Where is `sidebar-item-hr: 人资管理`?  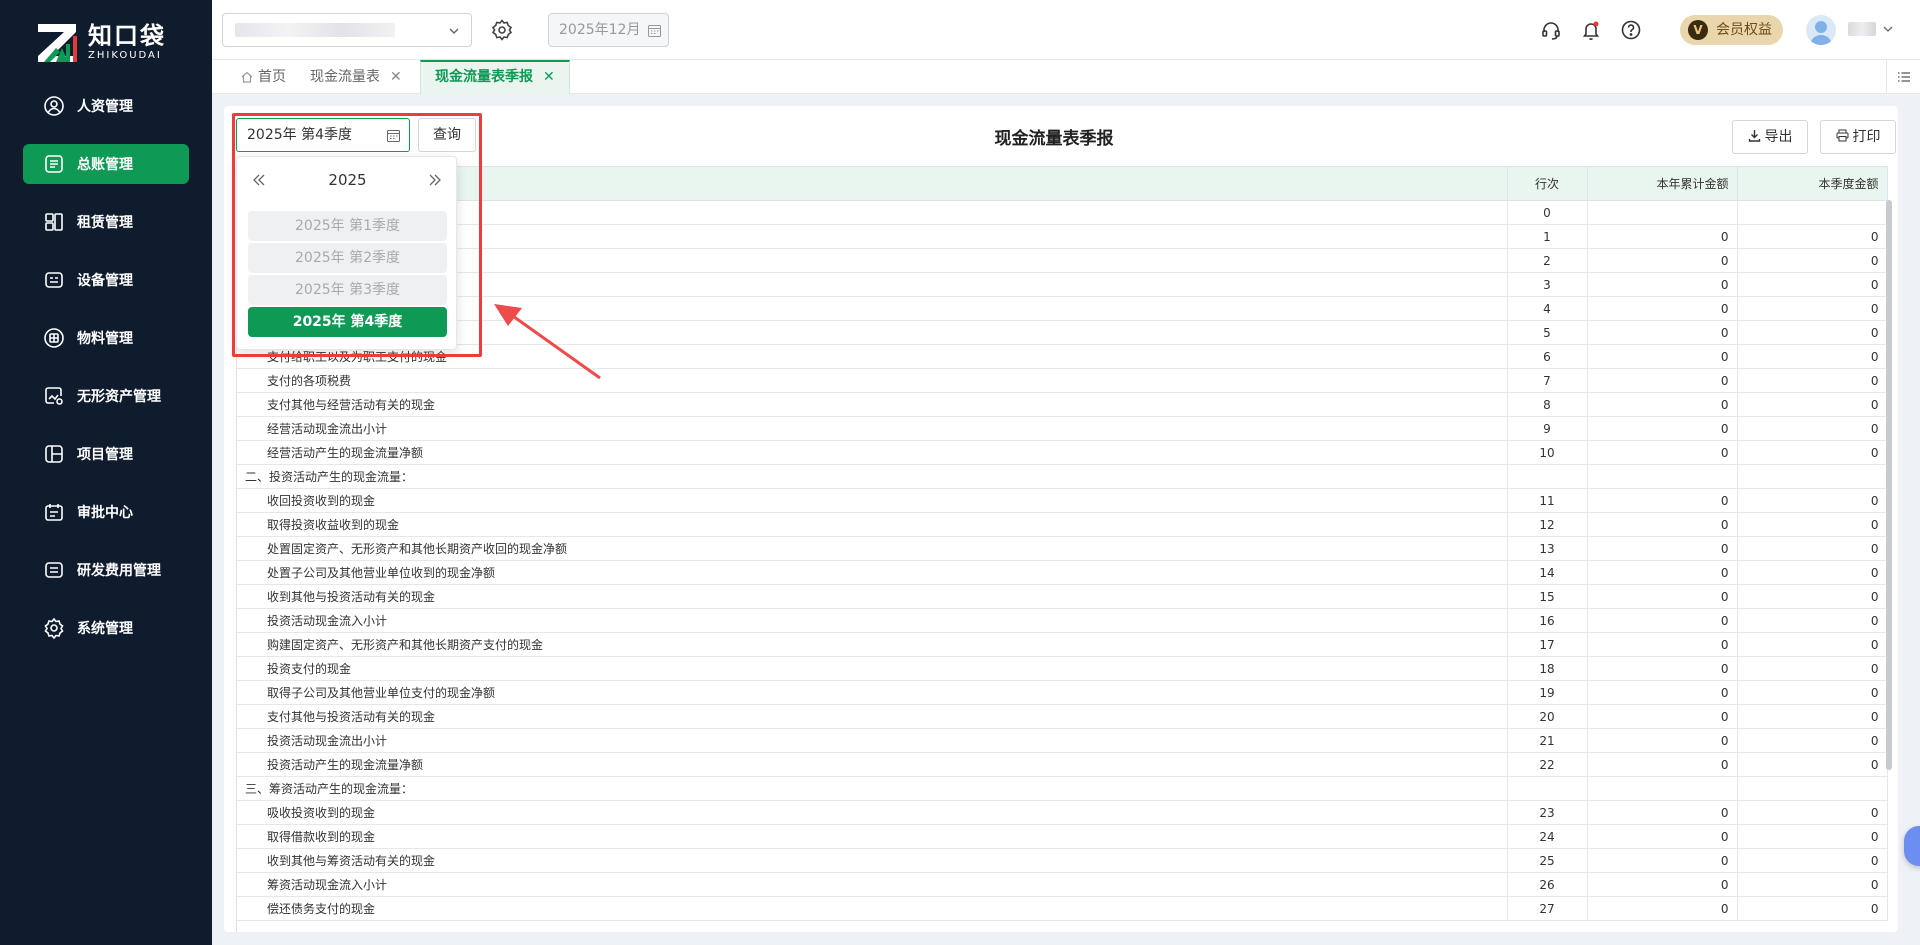 sidebar-item-hr: 人资管理 is located at coordinates (106, 106).